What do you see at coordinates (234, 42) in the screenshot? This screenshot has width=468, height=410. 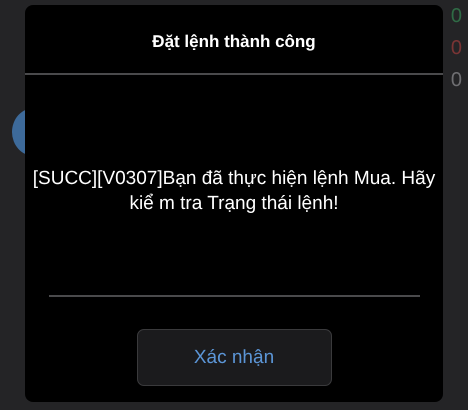 I see `dialog-title: Đặt lệnh thành công` at bounding box center [234, 42].